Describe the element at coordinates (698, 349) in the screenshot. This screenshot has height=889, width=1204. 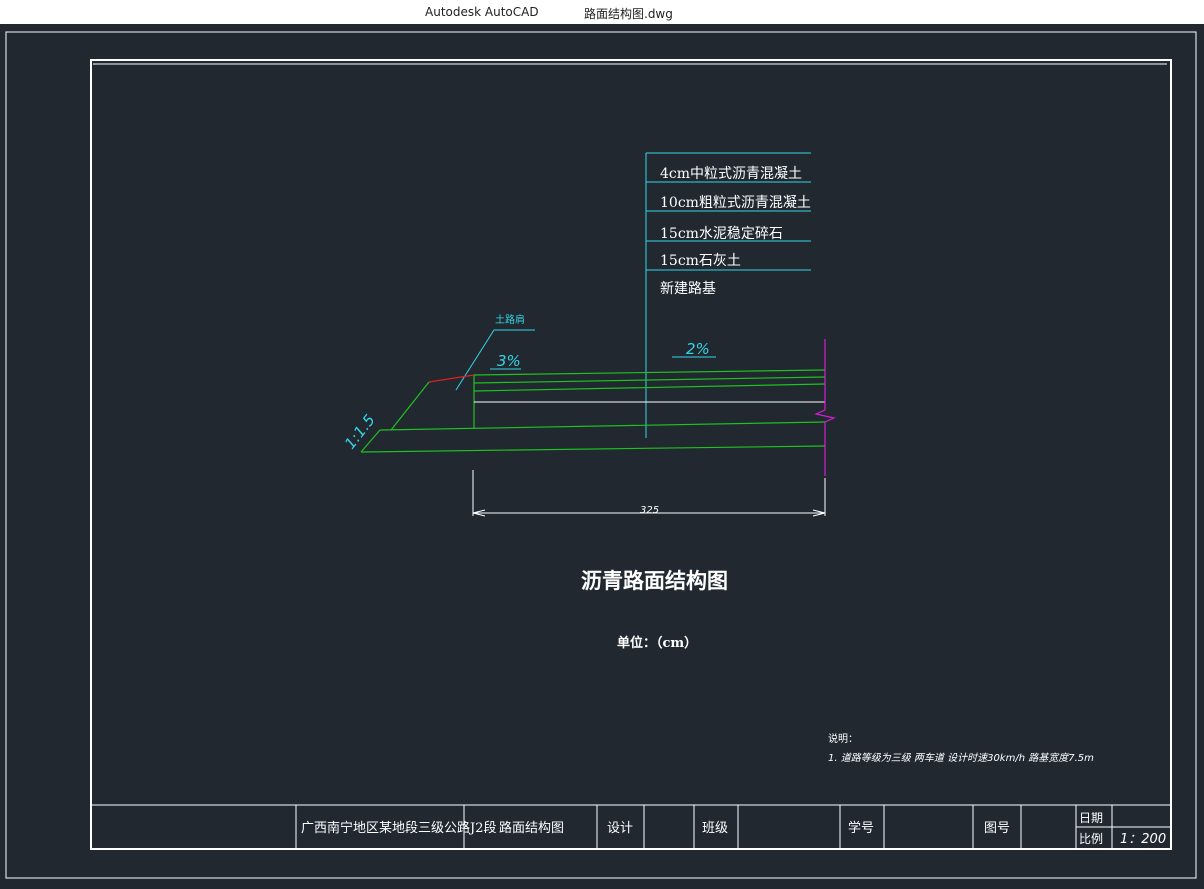
I see `road-slope: 2%` at that location.